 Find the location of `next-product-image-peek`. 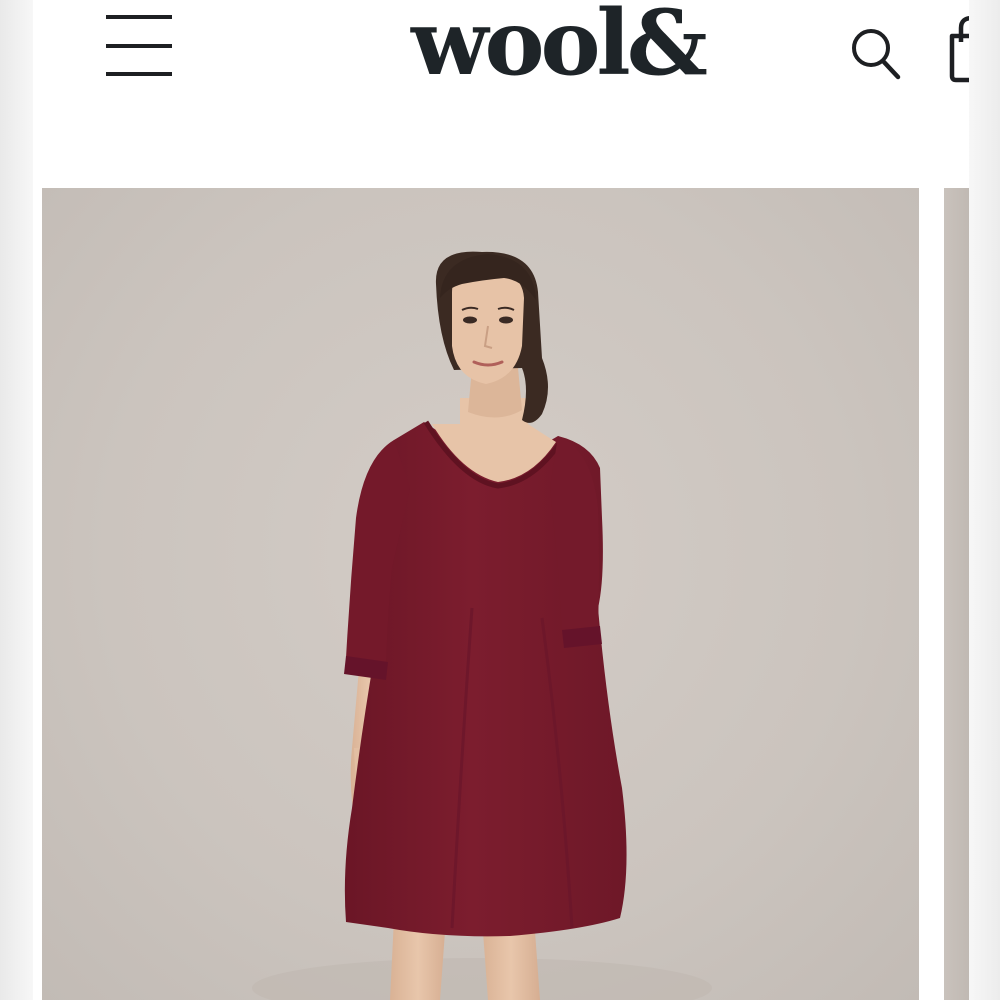

next-product-image-peek is located at coordinates (956, 594).